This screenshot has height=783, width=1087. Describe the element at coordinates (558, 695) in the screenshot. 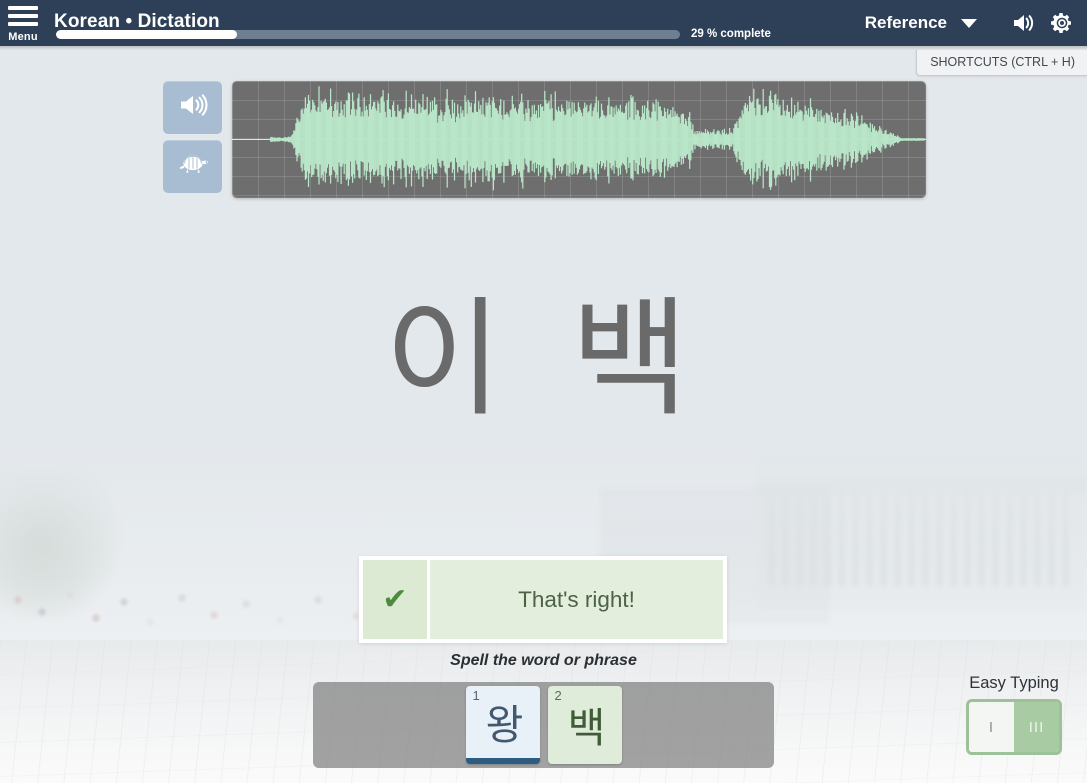

I see `answer-tile-2-number: 2` at that location.